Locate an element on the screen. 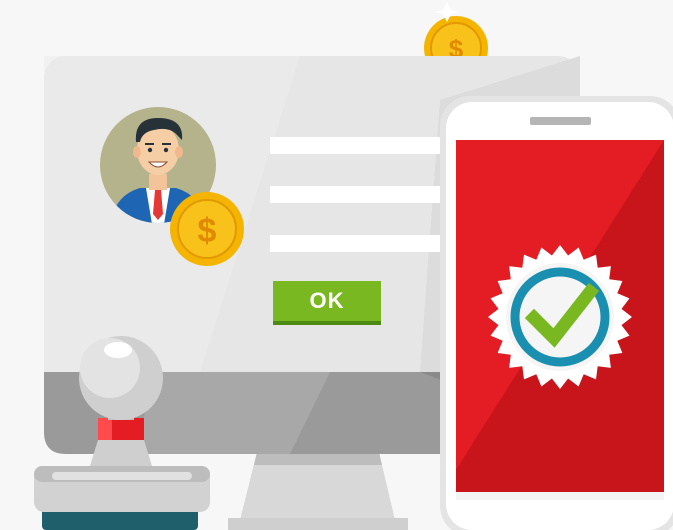 The width and height of the screenshot is (673, 530). ok-button: OK is located at coordinates (327, 303).